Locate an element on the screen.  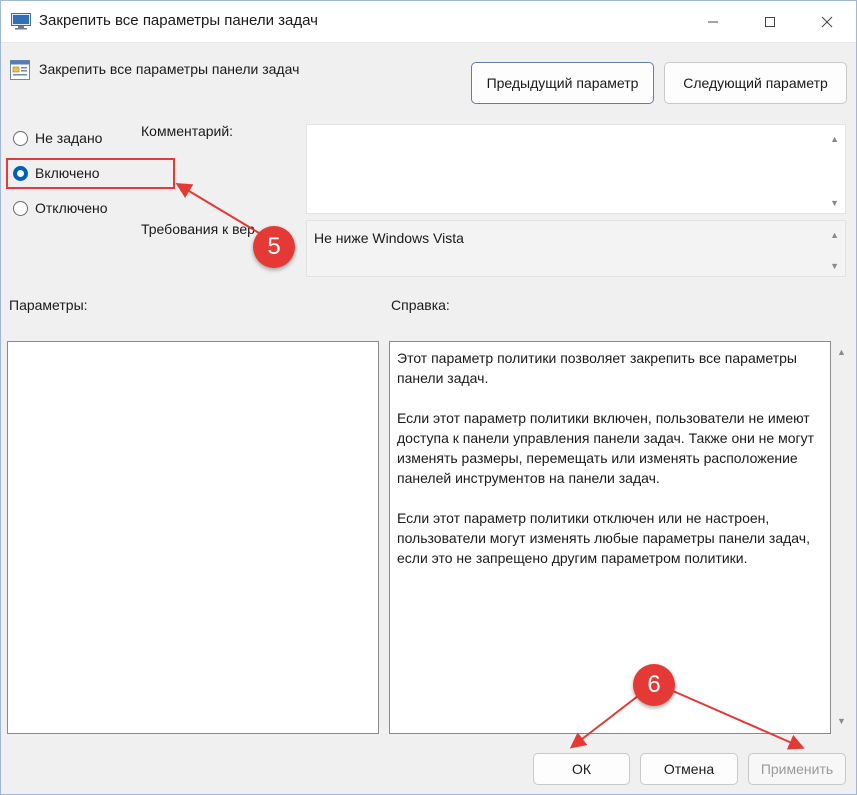
arrow-to-apply is located at coordinates (738, 720).